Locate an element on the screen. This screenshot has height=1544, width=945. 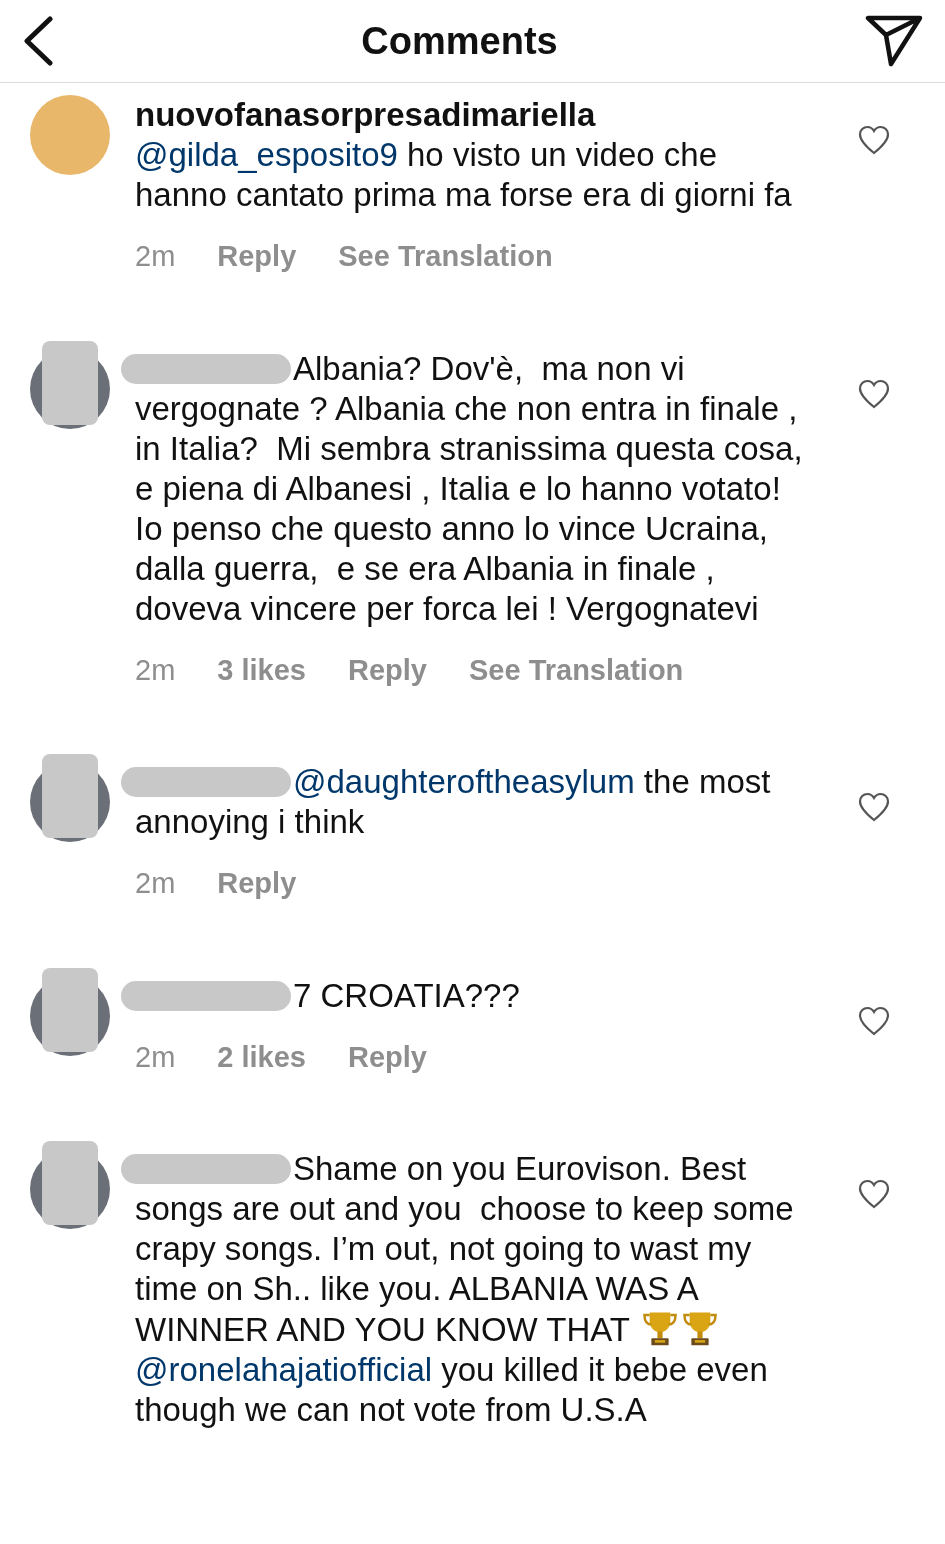
send-icon is located at coordinates (894, 41).